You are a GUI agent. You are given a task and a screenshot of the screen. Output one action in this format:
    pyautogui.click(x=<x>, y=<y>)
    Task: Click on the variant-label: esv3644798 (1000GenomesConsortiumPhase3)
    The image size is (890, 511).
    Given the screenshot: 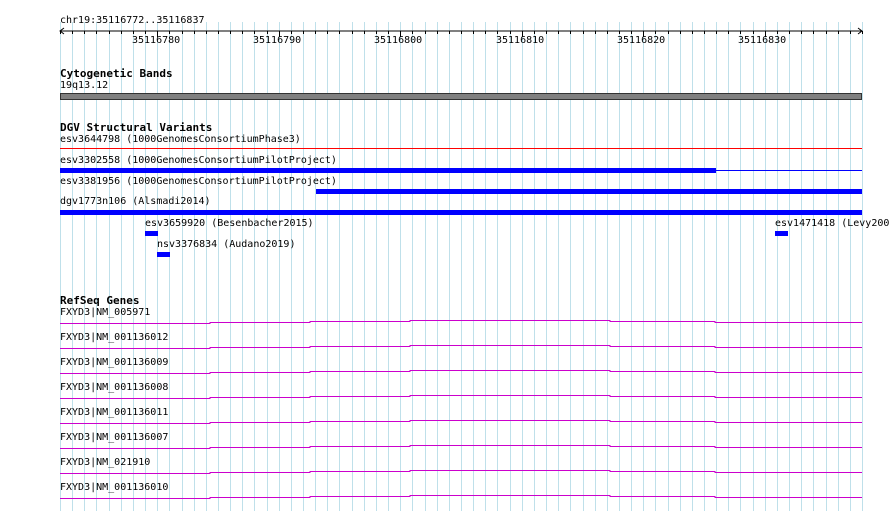 What is the action you would take?
    pyautogui.click(x=180, y=139)
    